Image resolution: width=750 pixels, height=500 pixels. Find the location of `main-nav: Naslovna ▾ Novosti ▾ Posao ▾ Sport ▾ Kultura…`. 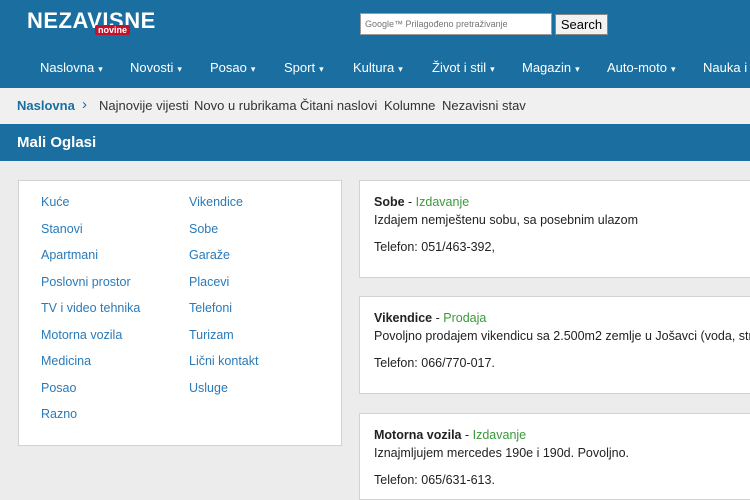

main-nav: Naslovna ▾ Novosti ▾ Posao ▾ Sport ▾ Kultura… is located at coordinates (375, 68).